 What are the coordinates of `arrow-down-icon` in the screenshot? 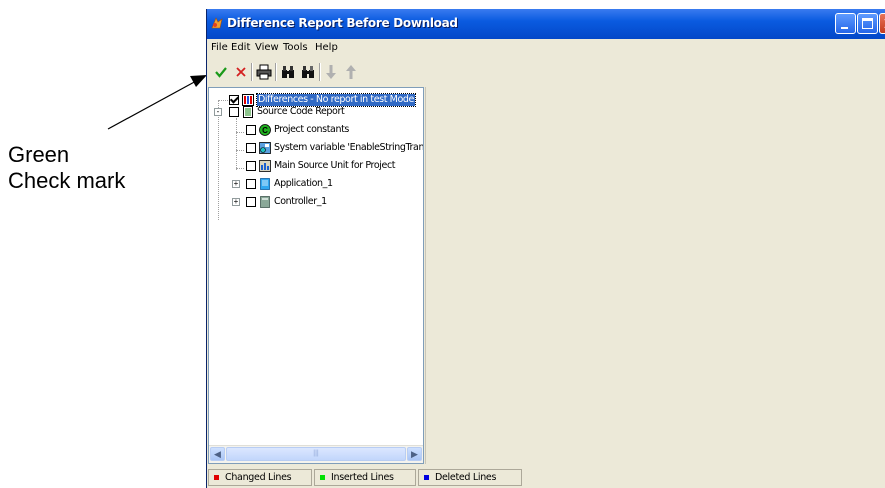 It's located at (331, 72).